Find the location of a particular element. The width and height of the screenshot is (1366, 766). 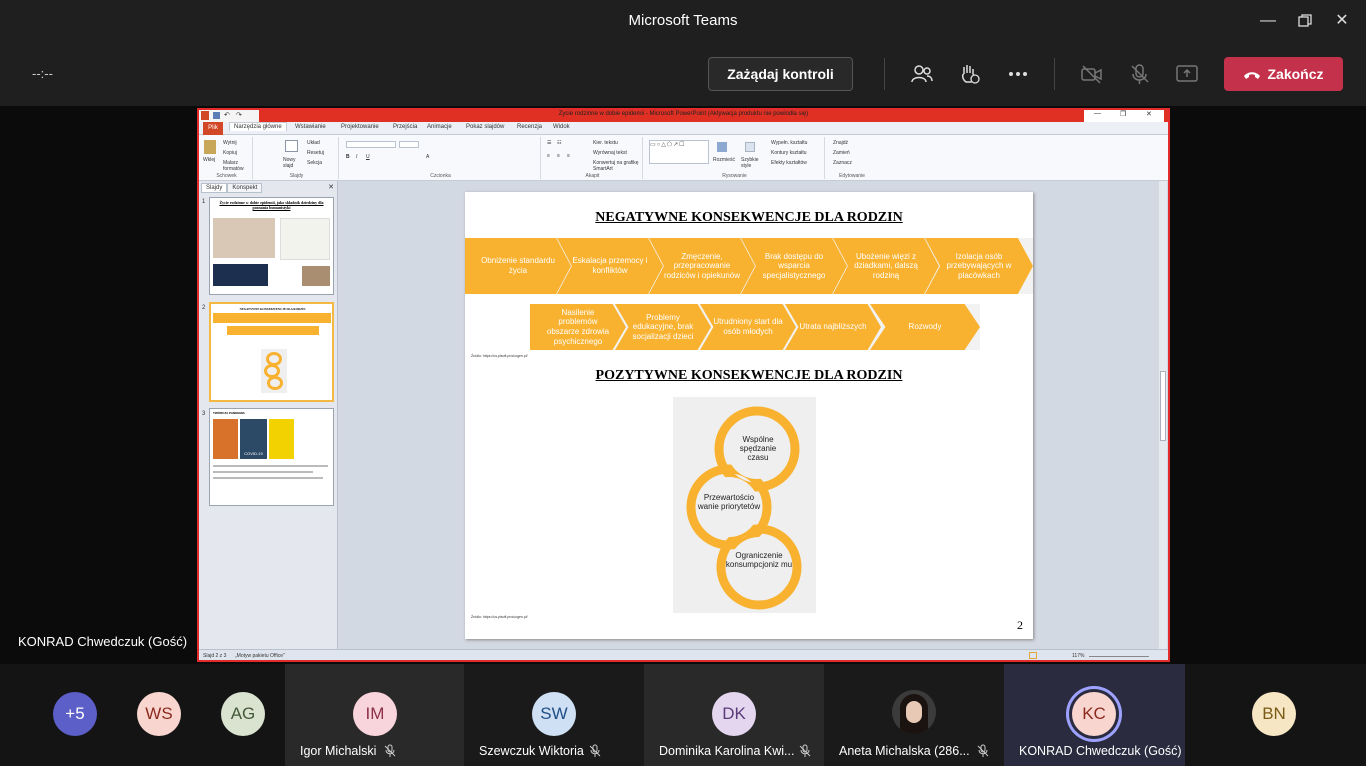

tab-file: Plik is located at coordinates (213, 128).